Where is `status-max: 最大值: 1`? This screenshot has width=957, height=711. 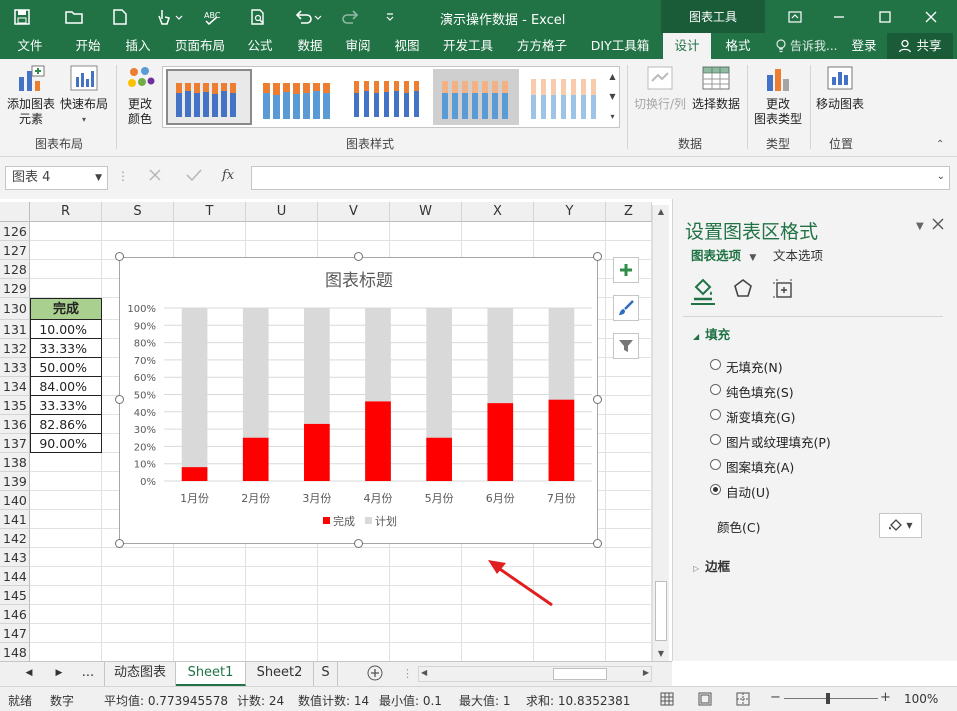 status-max: 最大值: 1 is located at coordinates (485, 700).